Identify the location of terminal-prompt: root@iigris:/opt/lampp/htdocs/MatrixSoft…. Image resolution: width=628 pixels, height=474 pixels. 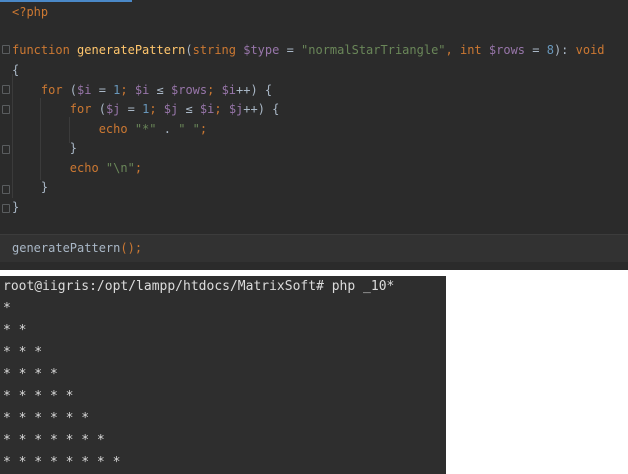
(163, 286).